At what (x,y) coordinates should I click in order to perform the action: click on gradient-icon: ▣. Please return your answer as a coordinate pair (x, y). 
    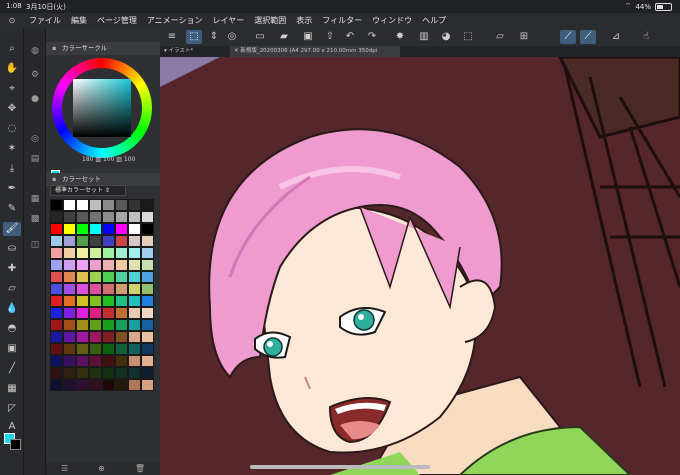
    Looking at the image, I should click on (12, 349).